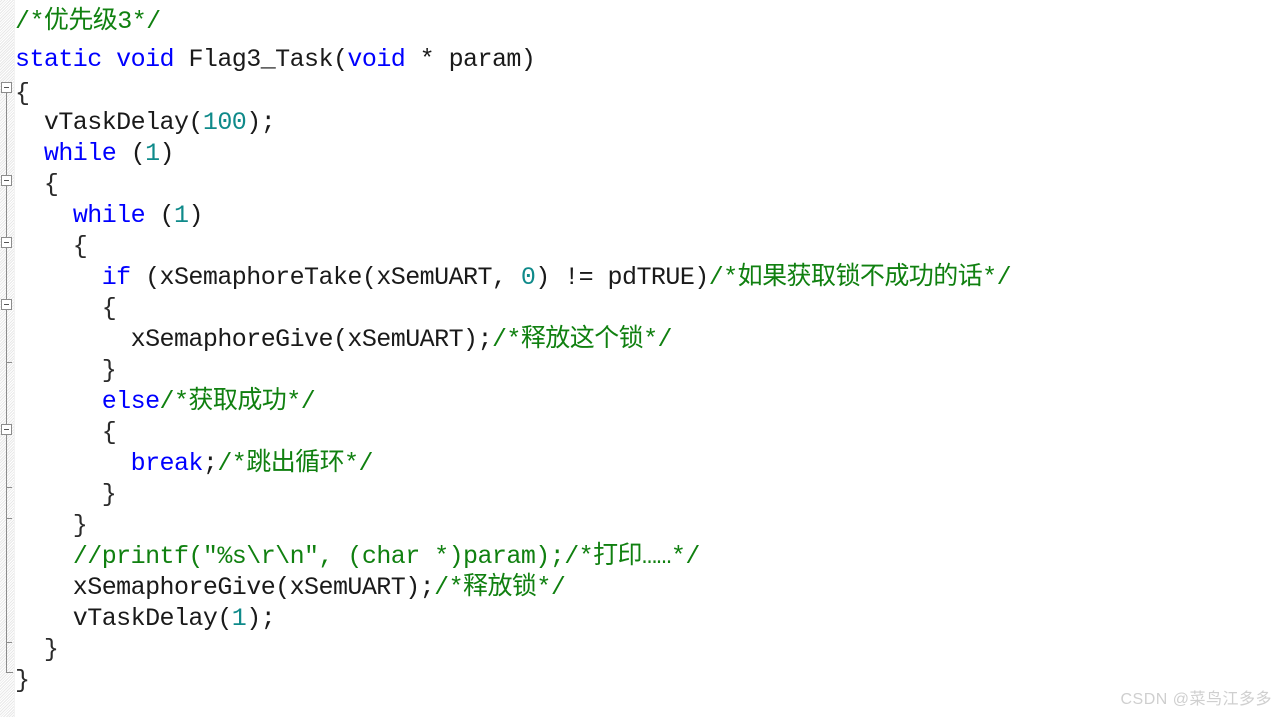  I want to click on code-line-close-brace-while-outer: }, so click(37, 649).